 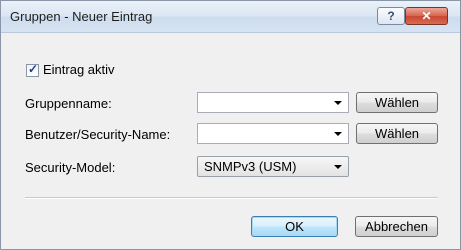 What do you see at coordinates (81, 16) in the screenshot?
I see `window-title: Gruppen - Neuer Eintrag` at bounding box center [81, 16].